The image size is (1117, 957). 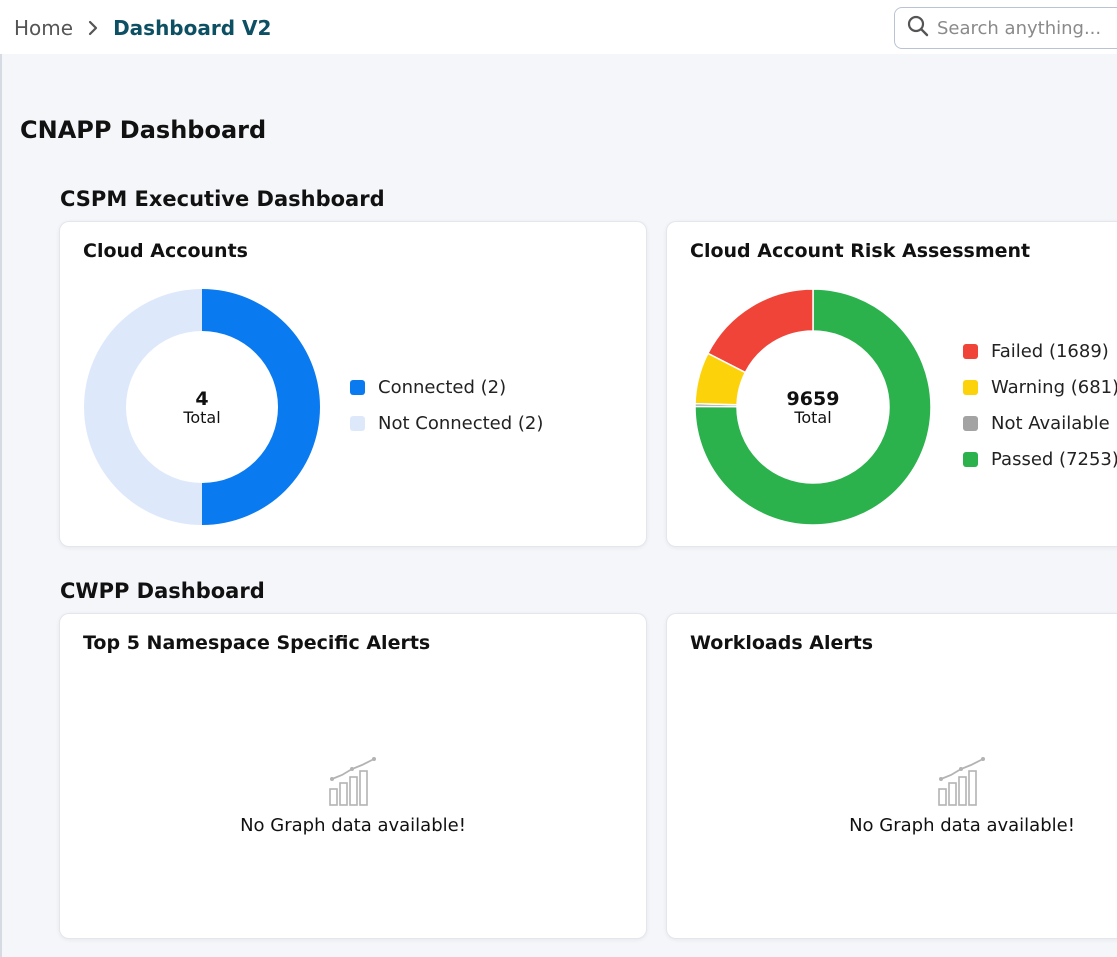 I want to click on workload-alerts-title: Workloads Alerts, so click(x=782, y=643).